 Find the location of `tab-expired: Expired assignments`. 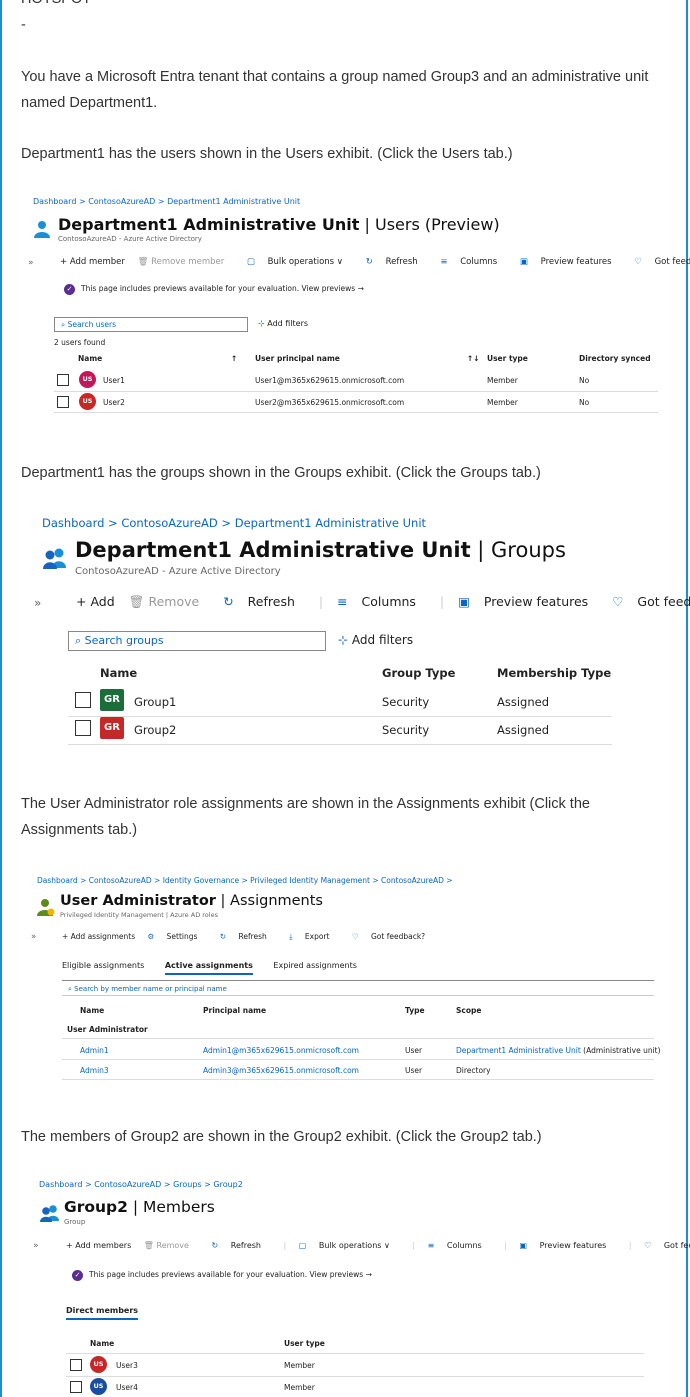

tab-expired: Expired assignments is located at coordinates (314, 965).